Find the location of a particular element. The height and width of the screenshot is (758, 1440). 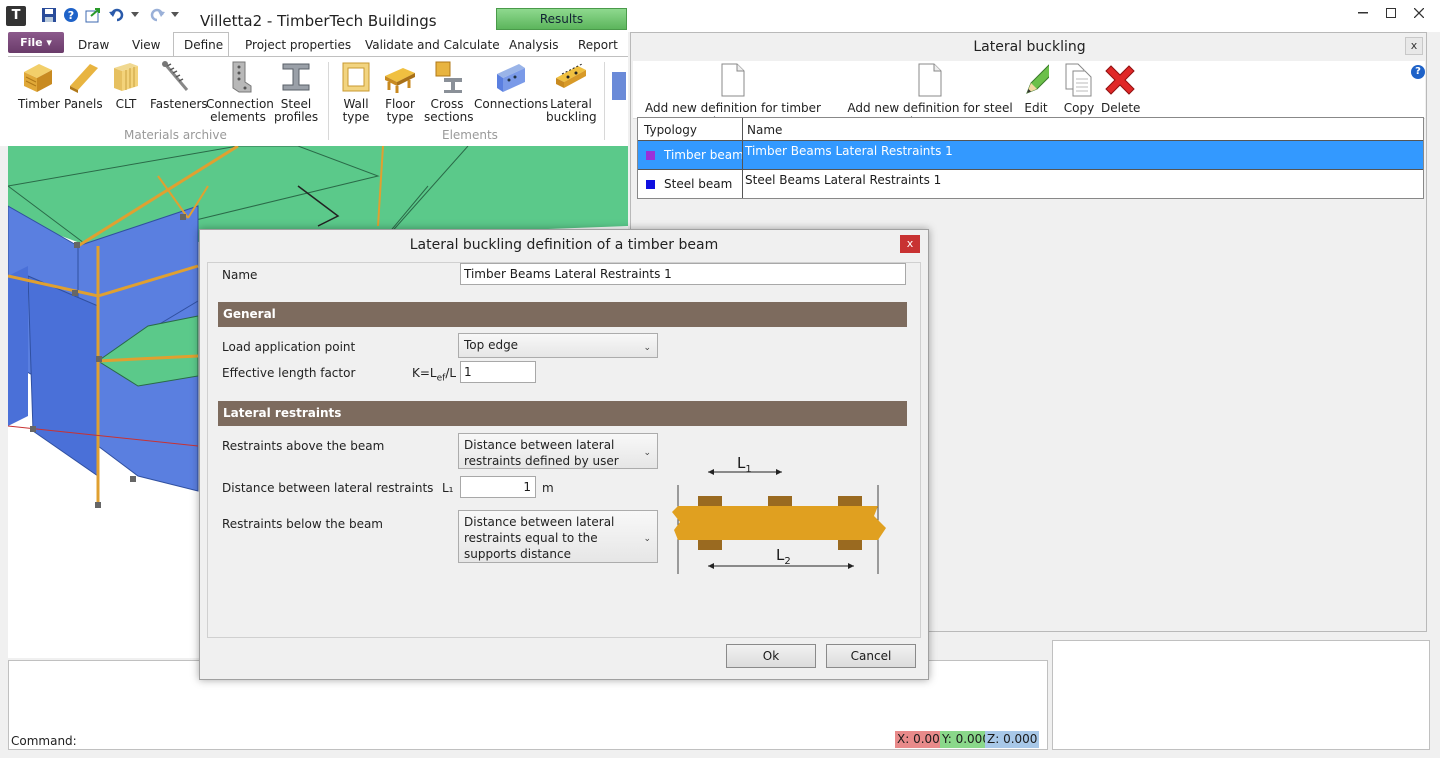

close-window-icon is located at coordinates (1419, 13).